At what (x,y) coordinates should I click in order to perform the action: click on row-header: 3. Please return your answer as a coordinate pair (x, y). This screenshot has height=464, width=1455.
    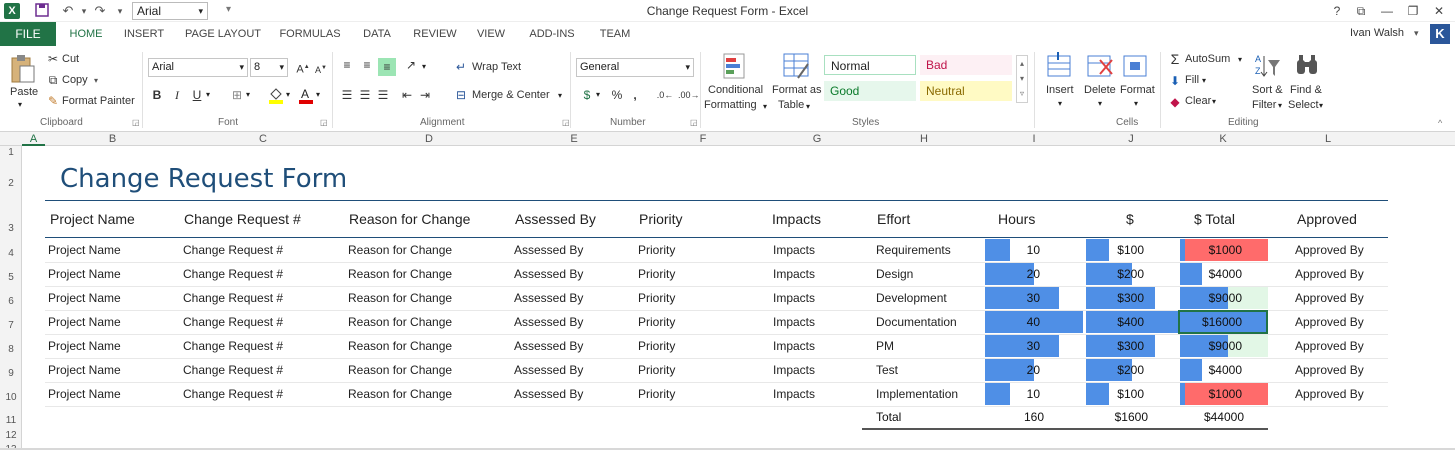
    Looking at the image, I should click on (11, 228).